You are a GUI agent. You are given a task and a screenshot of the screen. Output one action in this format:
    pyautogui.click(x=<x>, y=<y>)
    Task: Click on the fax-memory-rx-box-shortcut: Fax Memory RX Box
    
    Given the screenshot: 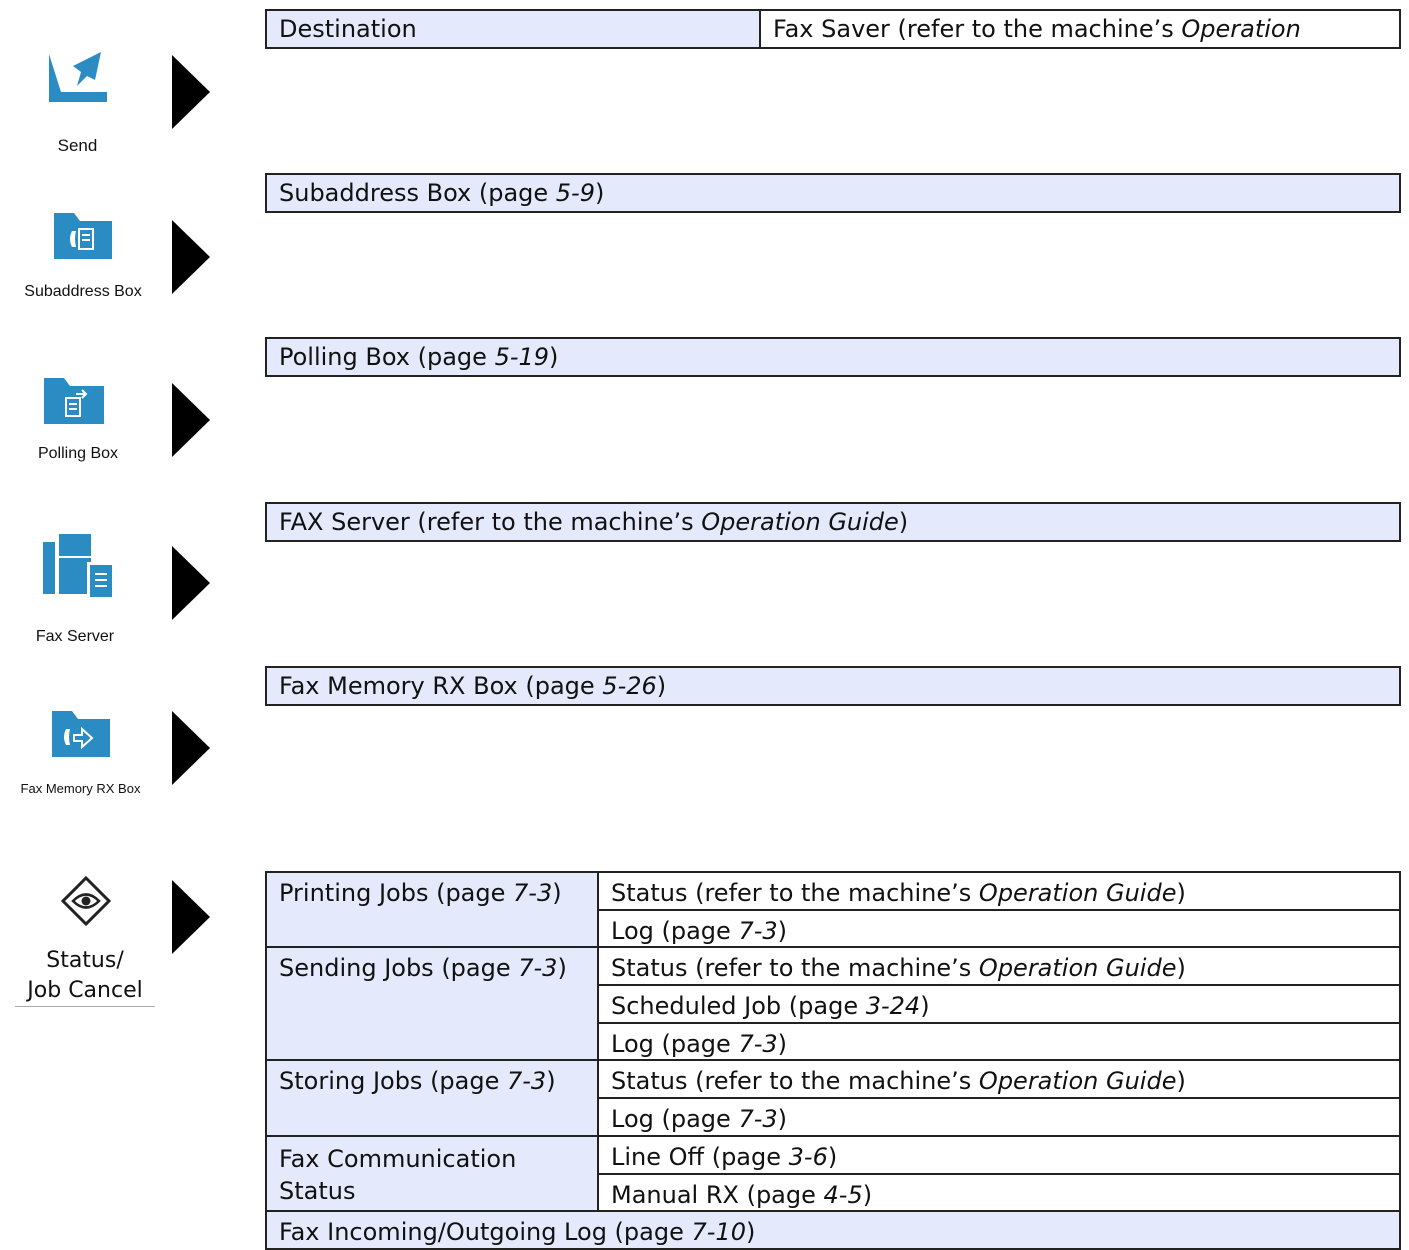 What is the action you would take?
    pyautogui.click(x=80, y=755)
    